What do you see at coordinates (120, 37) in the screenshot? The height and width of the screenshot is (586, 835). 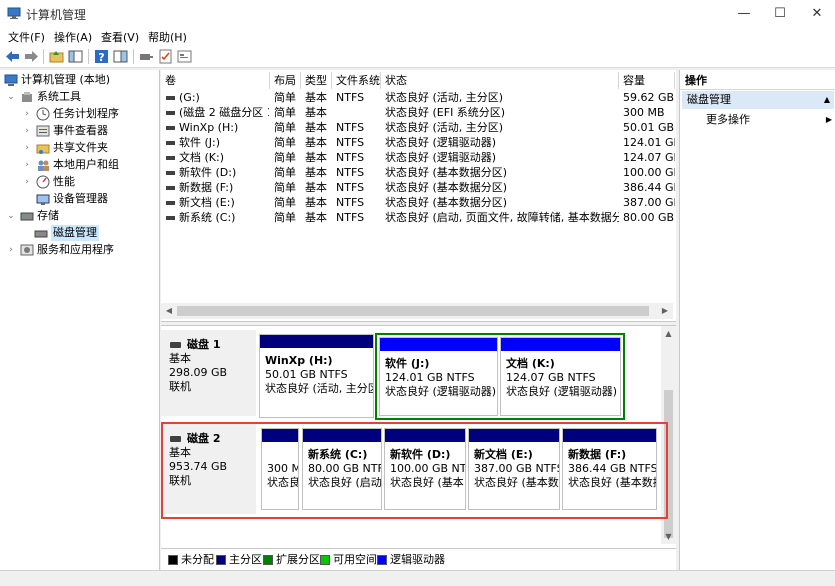 I see `menu-view: 查看(V)` at bounding box center [120, 37].